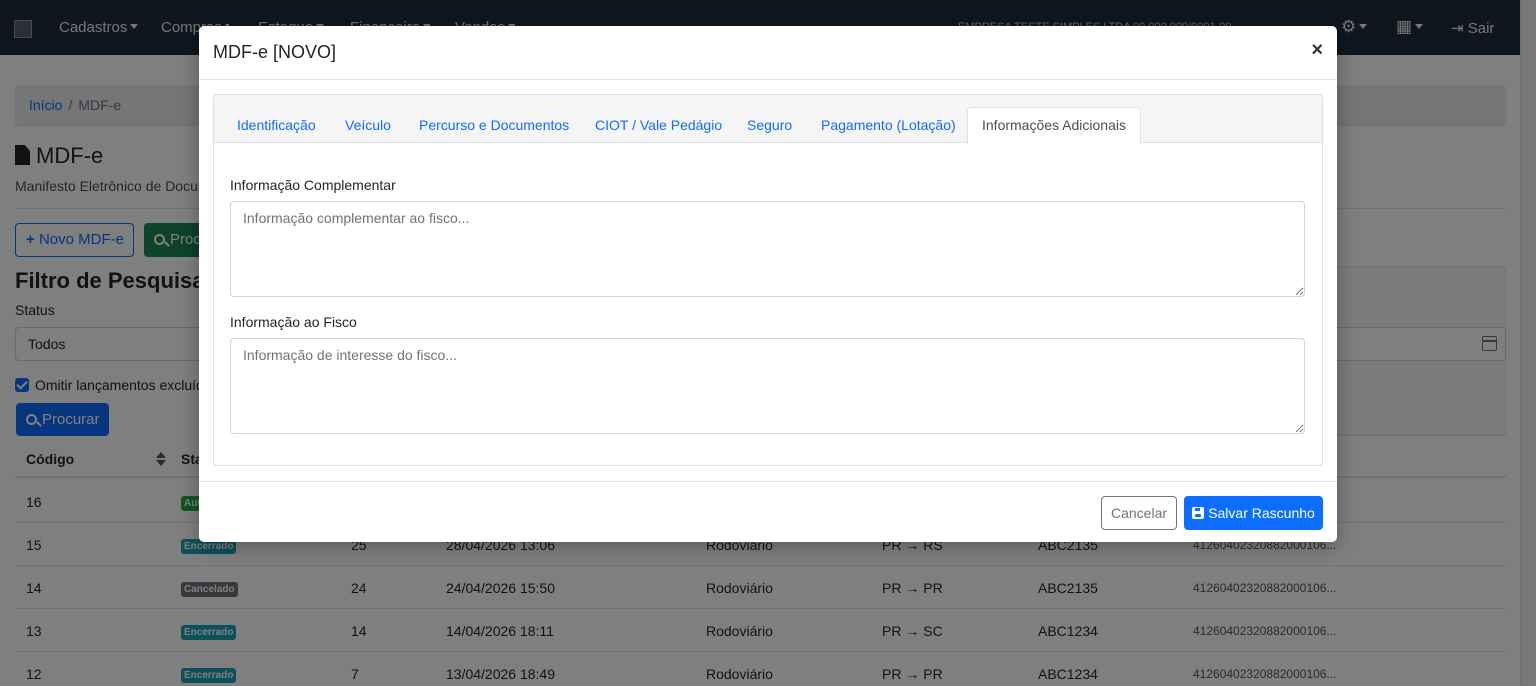 The image size is (1536, 686). I want to click on info-fisco-label: Informação ao Fisco, so click(293, 322).